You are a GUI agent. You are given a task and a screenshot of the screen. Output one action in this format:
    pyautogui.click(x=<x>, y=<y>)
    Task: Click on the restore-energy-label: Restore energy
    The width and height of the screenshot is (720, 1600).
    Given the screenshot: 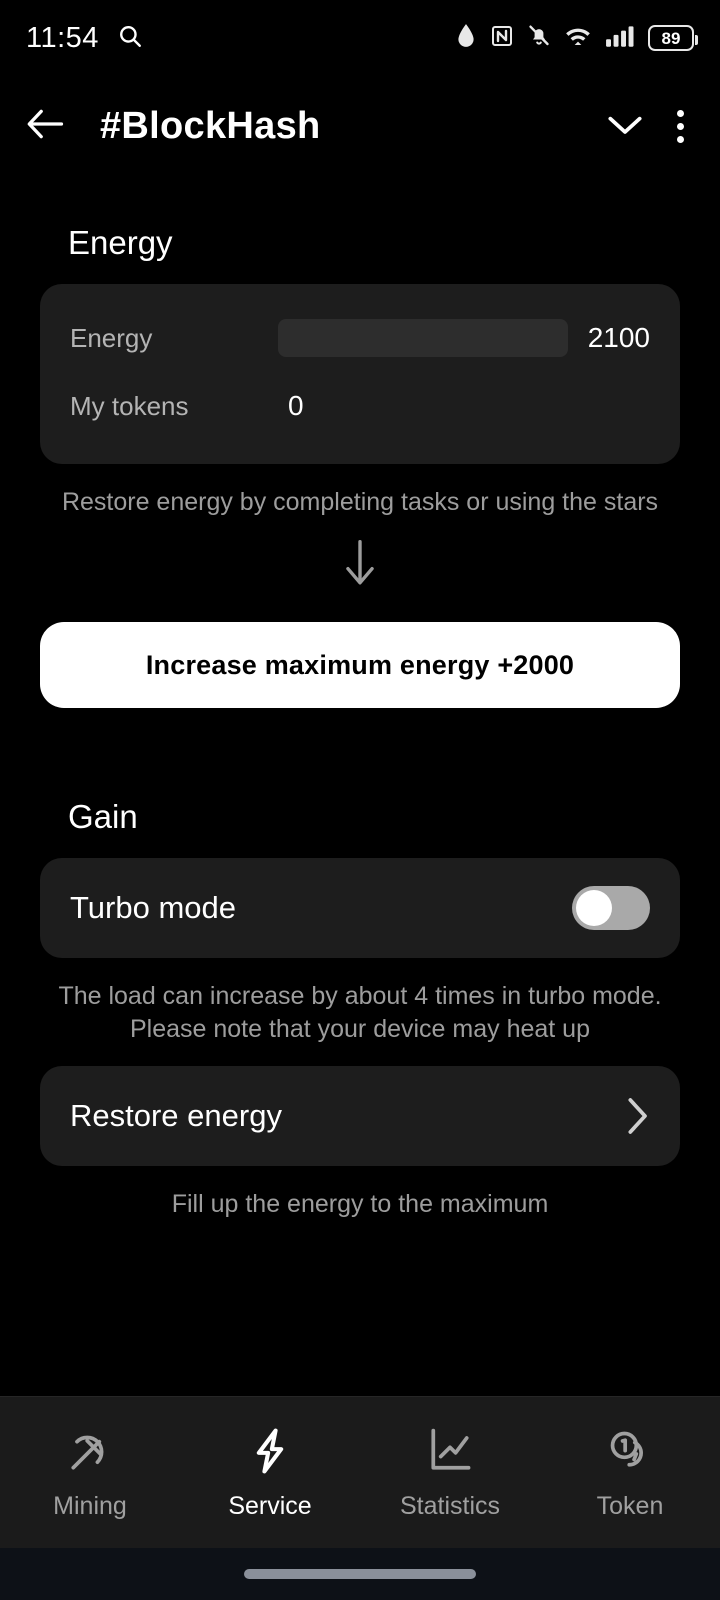 What is the action you would take?
    pyautogui.click(x=176, y=1115)
    